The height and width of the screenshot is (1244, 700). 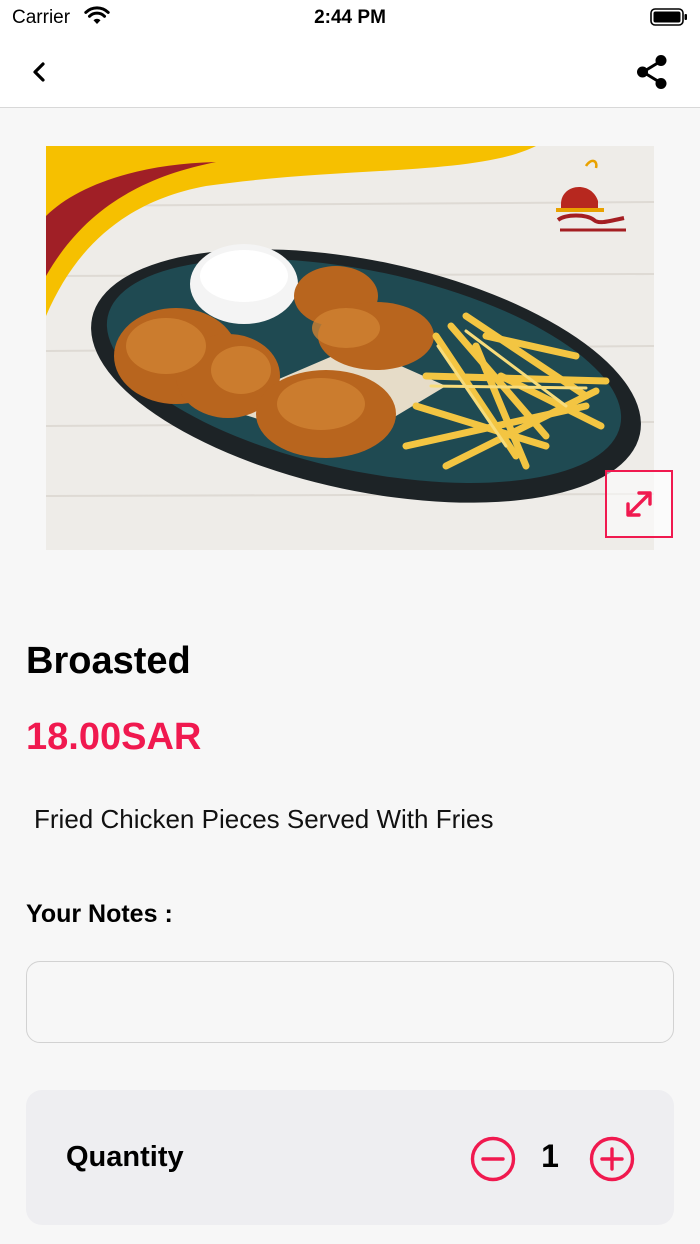 I want to click on notes-input, so click(x=350, y=1002).